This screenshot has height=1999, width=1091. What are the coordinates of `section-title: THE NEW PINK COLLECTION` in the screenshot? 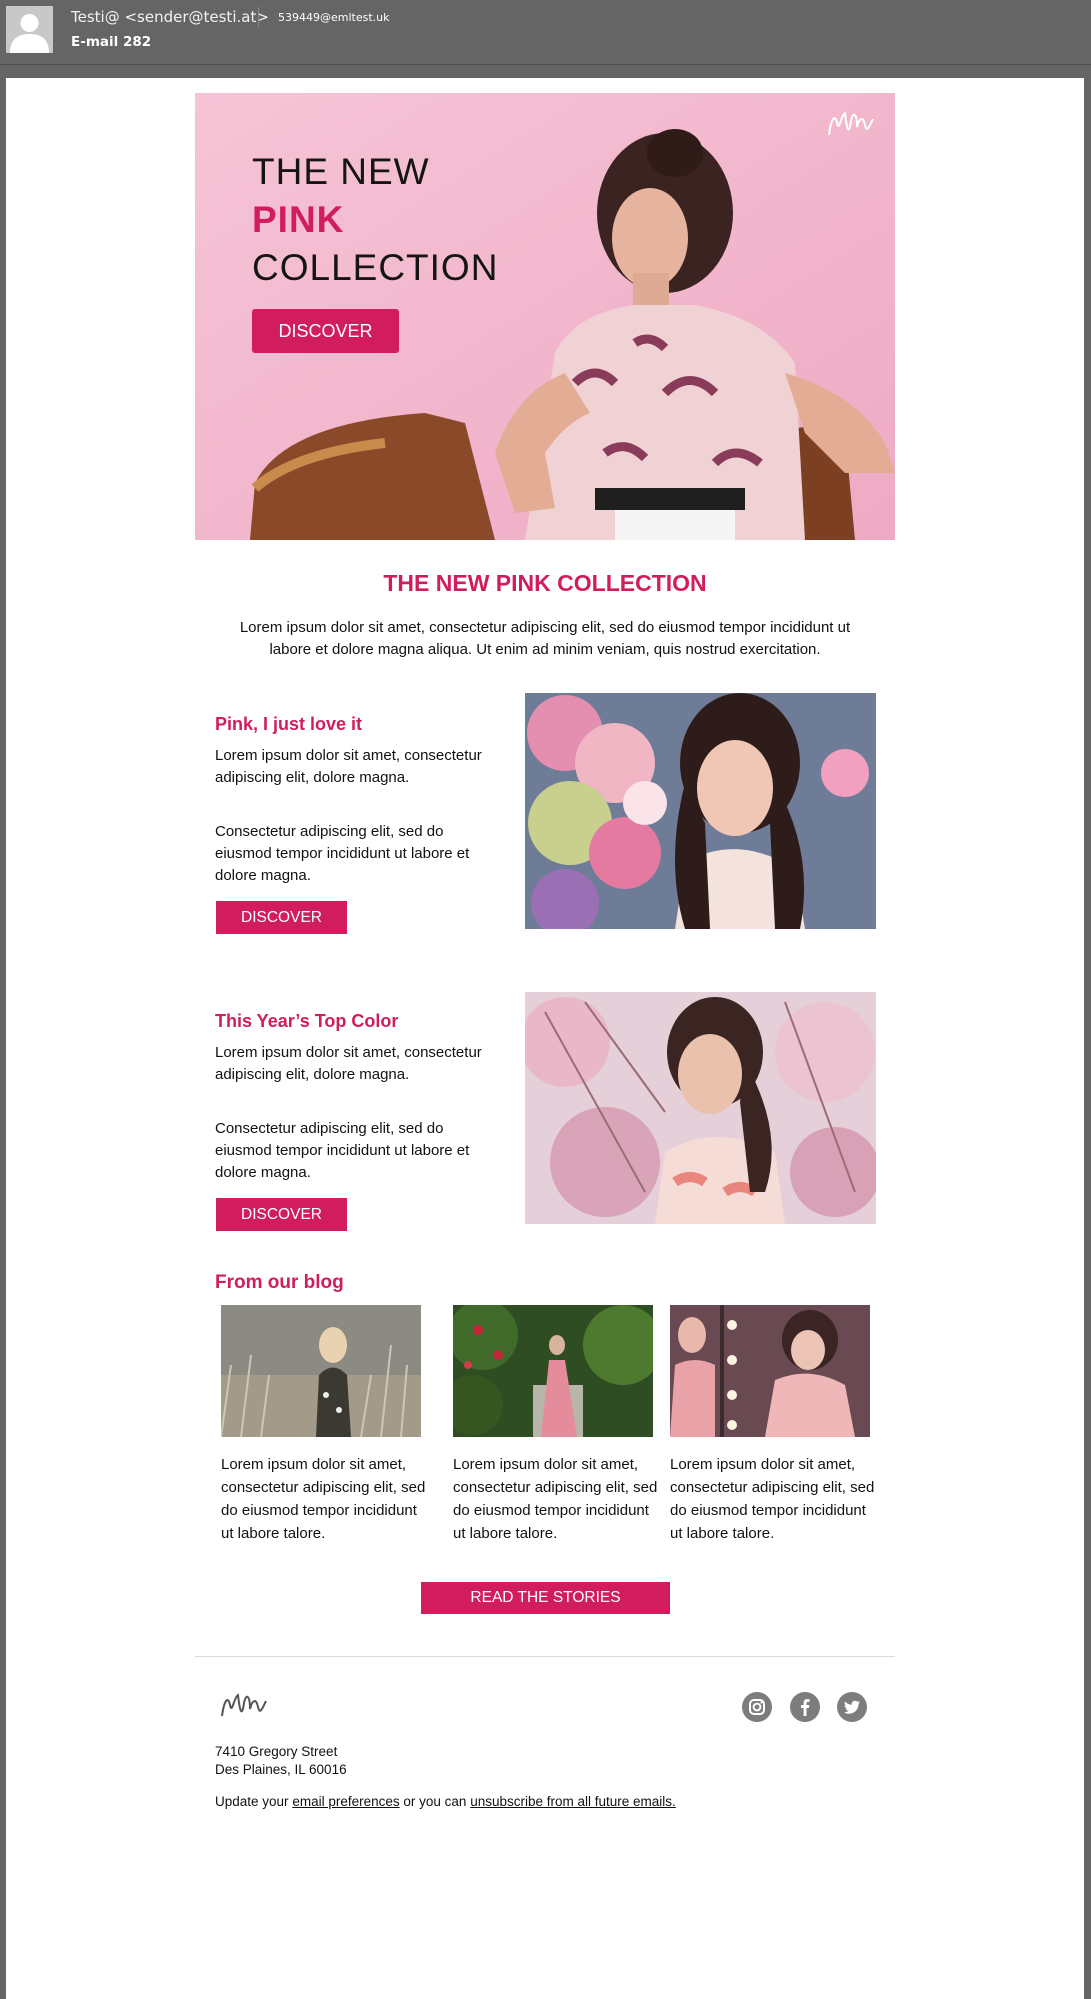 It's located at (545, 583).